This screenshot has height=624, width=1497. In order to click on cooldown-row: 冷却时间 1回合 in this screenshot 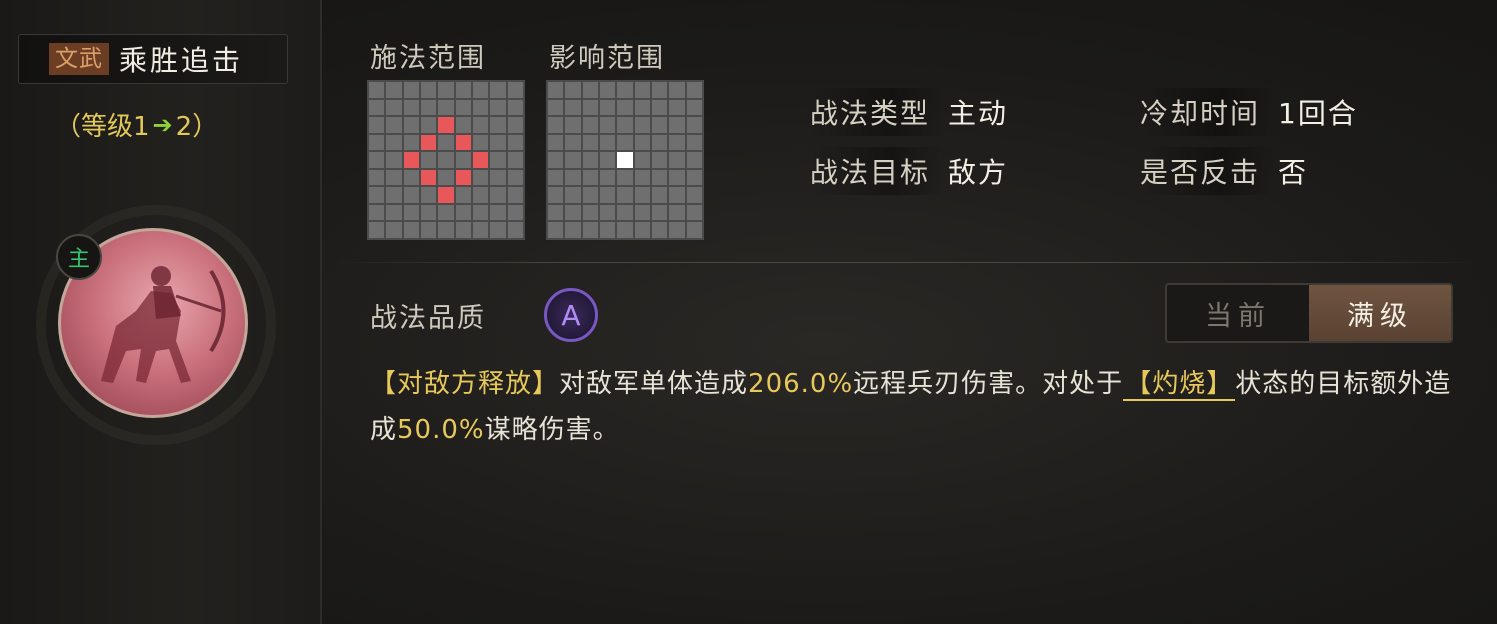, I will do `click(1249, 112)`.